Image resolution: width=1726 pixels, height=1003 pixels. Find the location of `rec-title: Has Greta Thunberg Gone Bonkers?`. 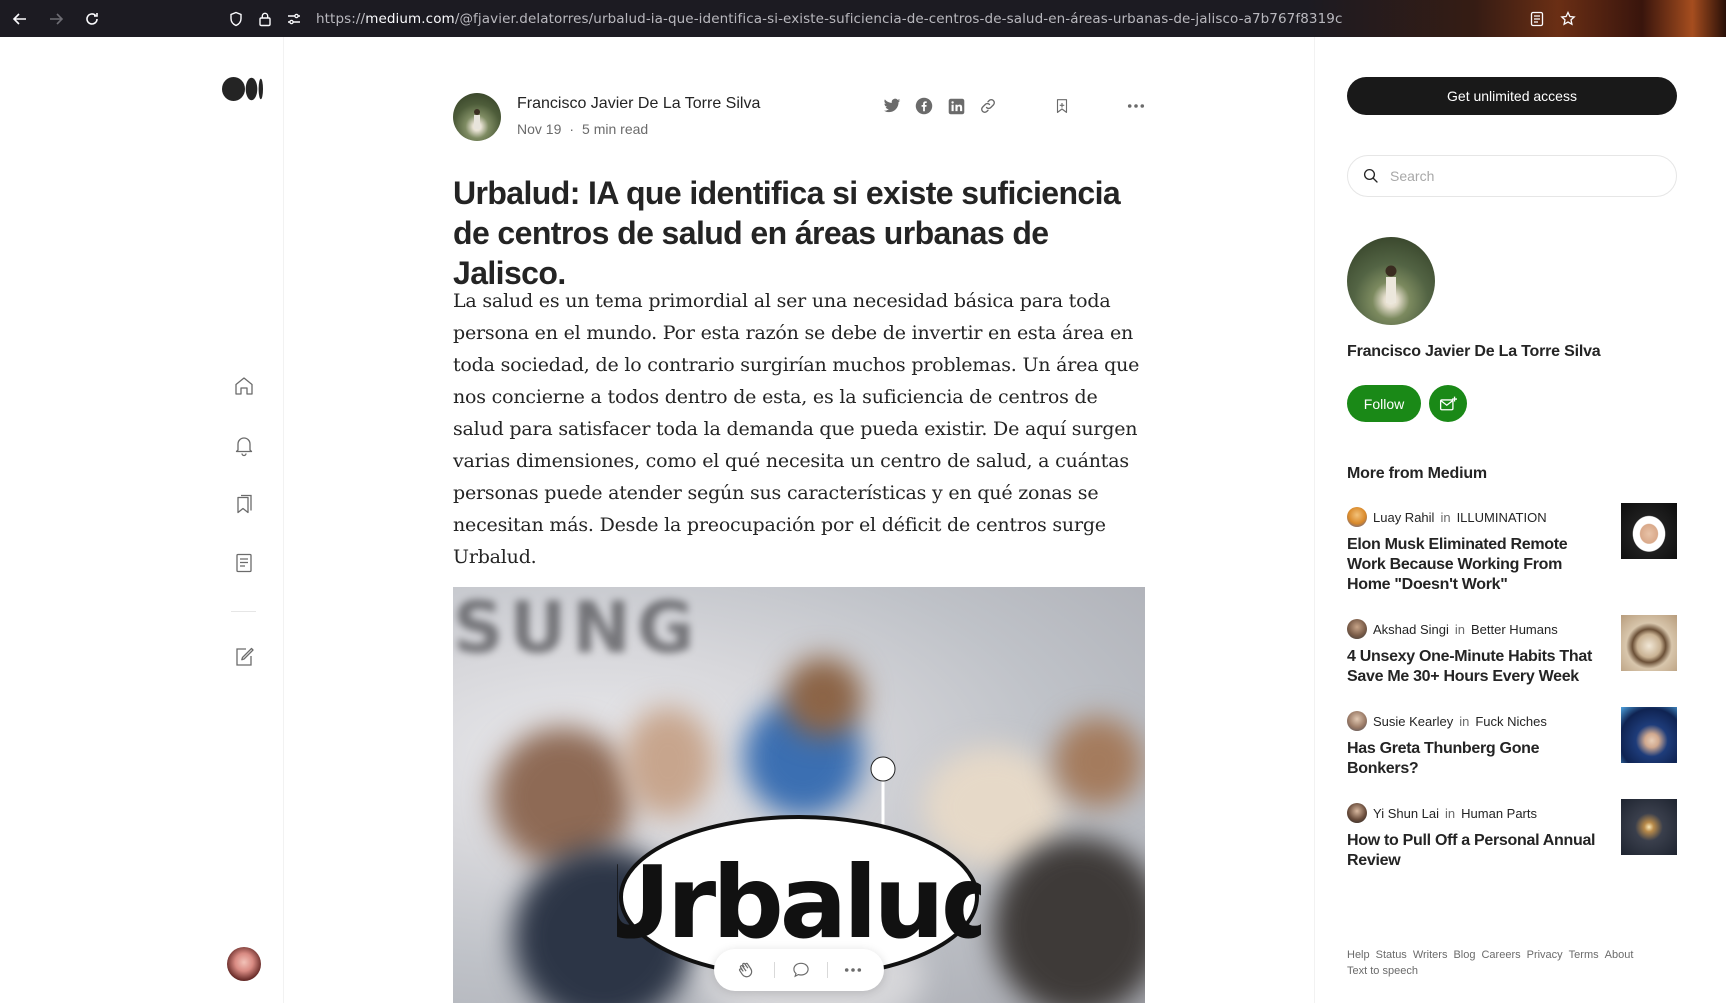

rec-title: Has Greta Thunberg Gone Bonkers? is located at coordinates (1473, 759).